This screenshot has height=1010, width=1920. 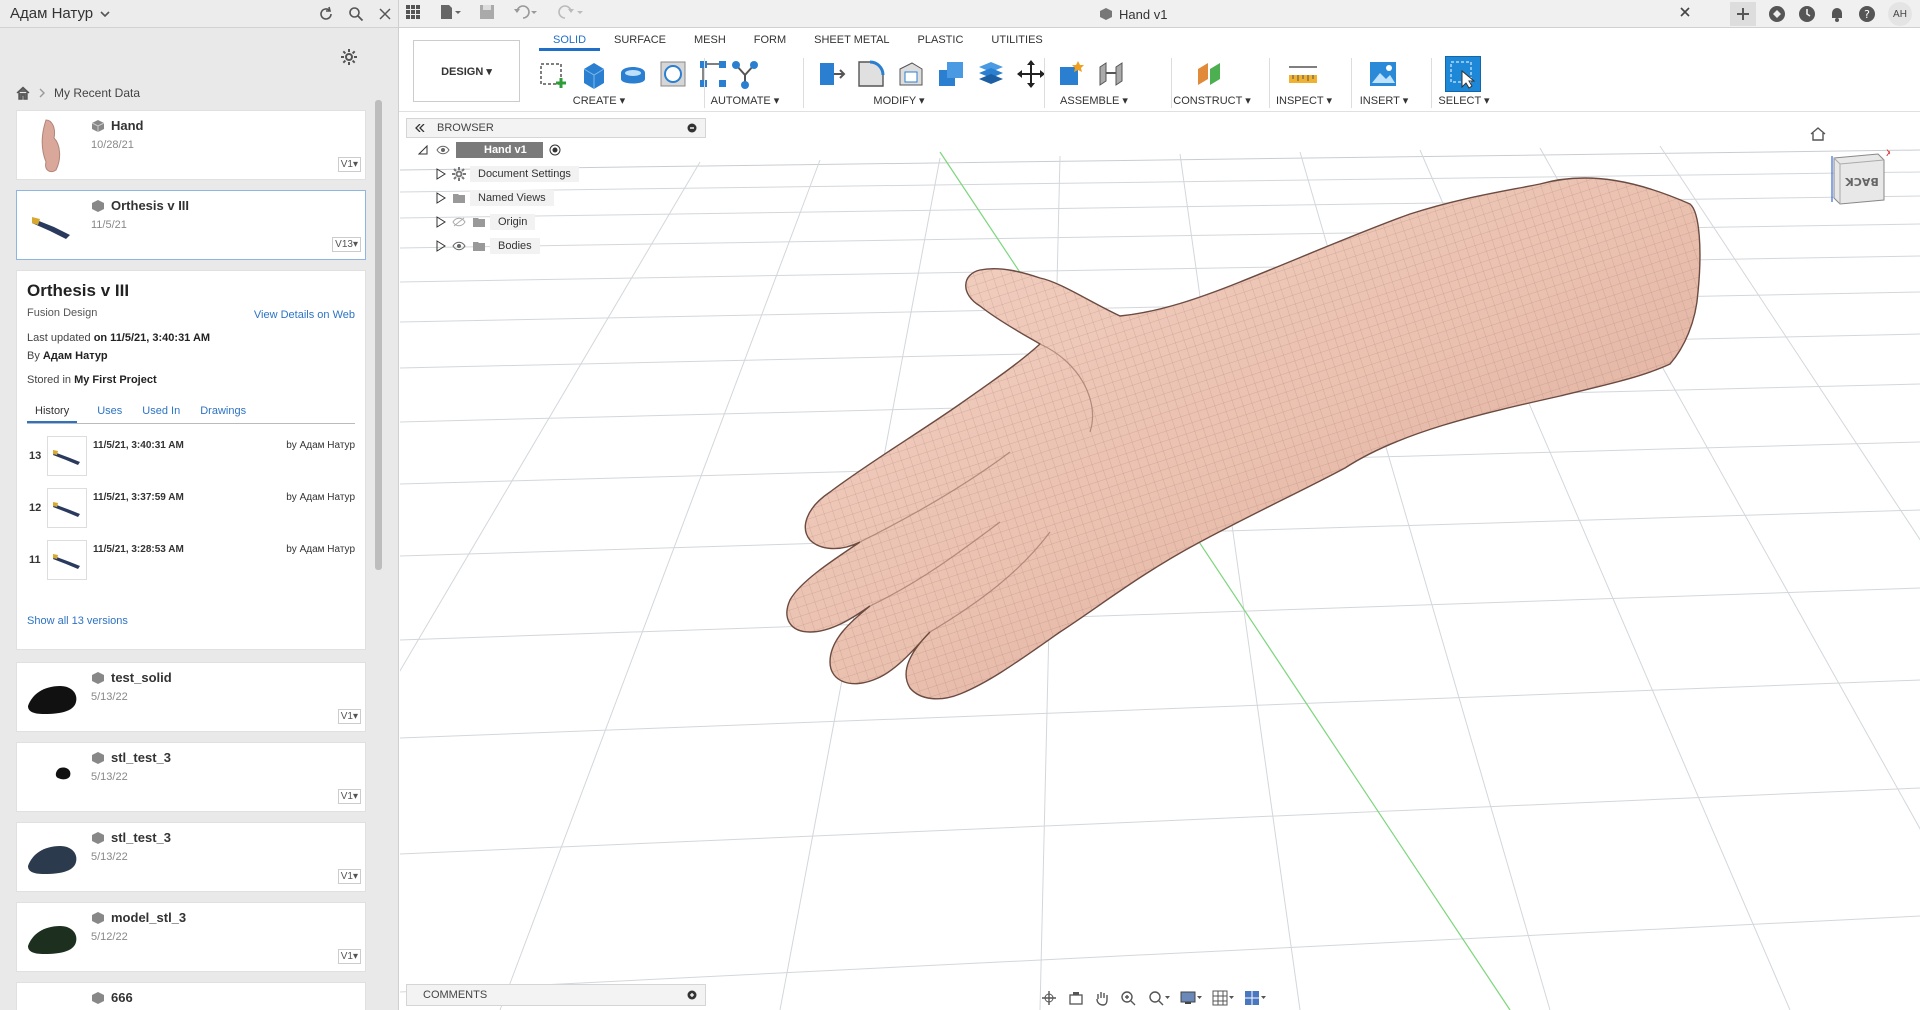 What do you see at coordinates (1818, 134) in the screenshot?
I see `home-view-icon` at bounding box center [1818, 134].